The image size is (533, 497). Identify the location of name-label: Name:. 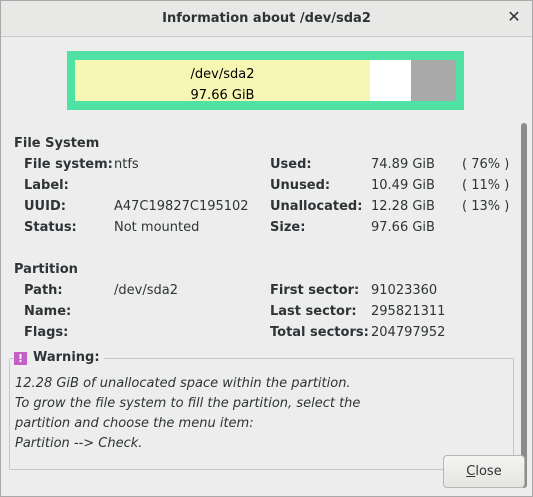
(48, 311).